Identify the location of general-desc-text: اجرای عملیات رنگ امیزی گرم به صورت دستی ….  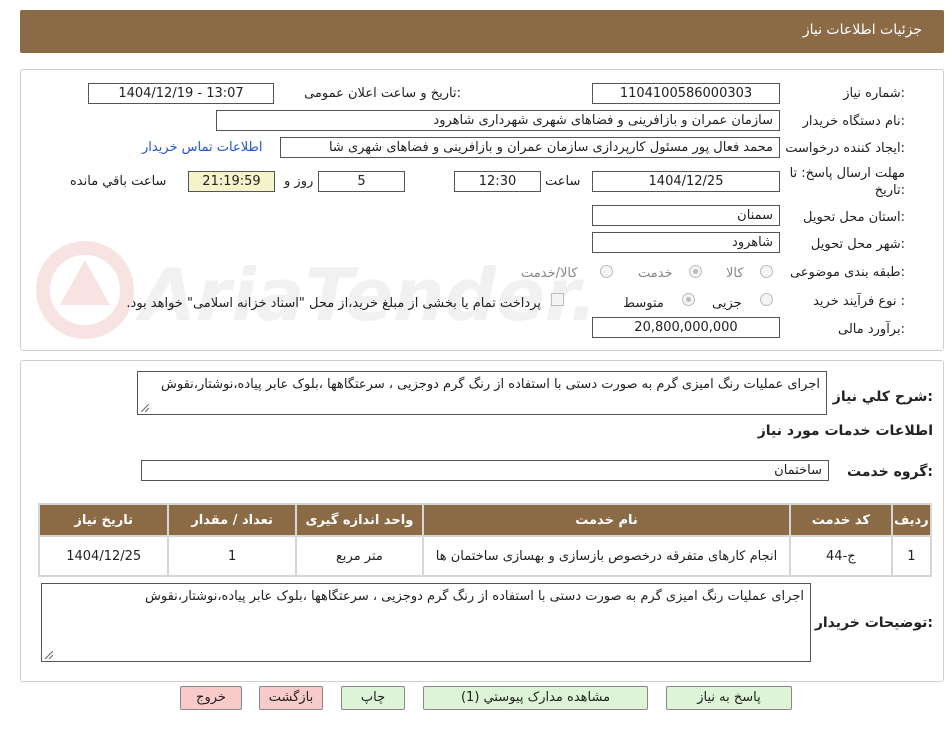
(490, 384).